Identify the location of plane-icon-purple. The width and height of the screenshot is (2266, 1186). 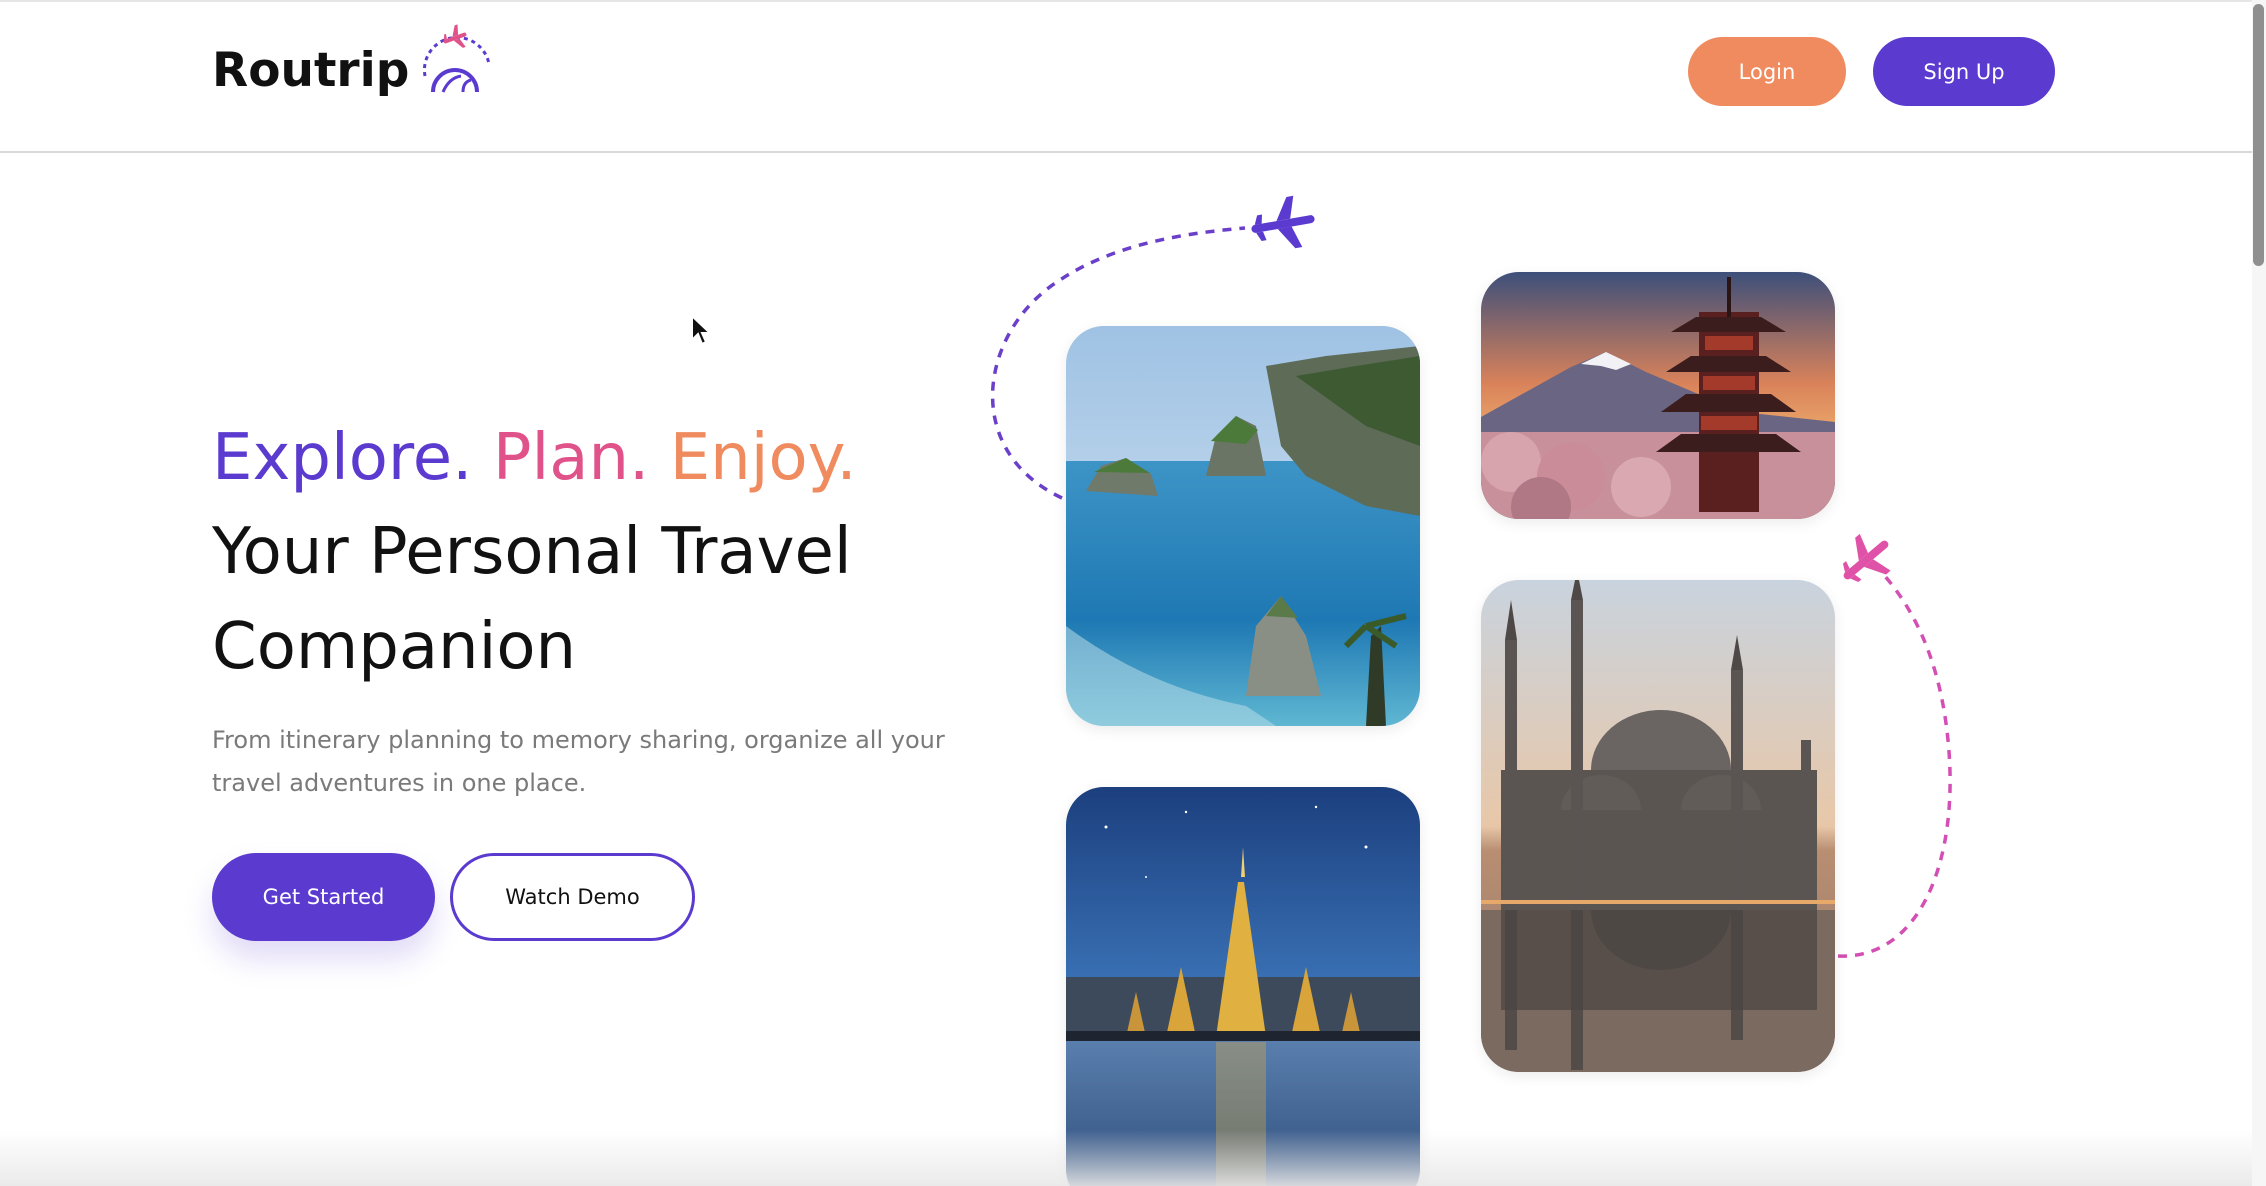
(1283, 222).